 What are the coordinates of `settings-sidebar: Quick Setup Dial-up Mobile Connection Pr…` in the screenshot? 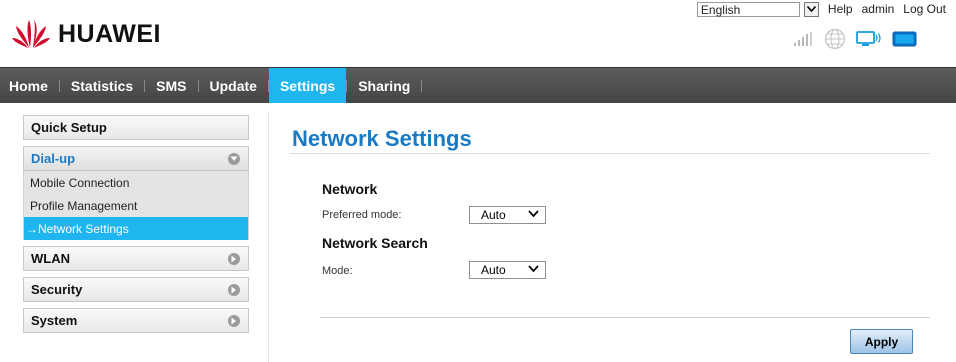 It's located at (136, 227).